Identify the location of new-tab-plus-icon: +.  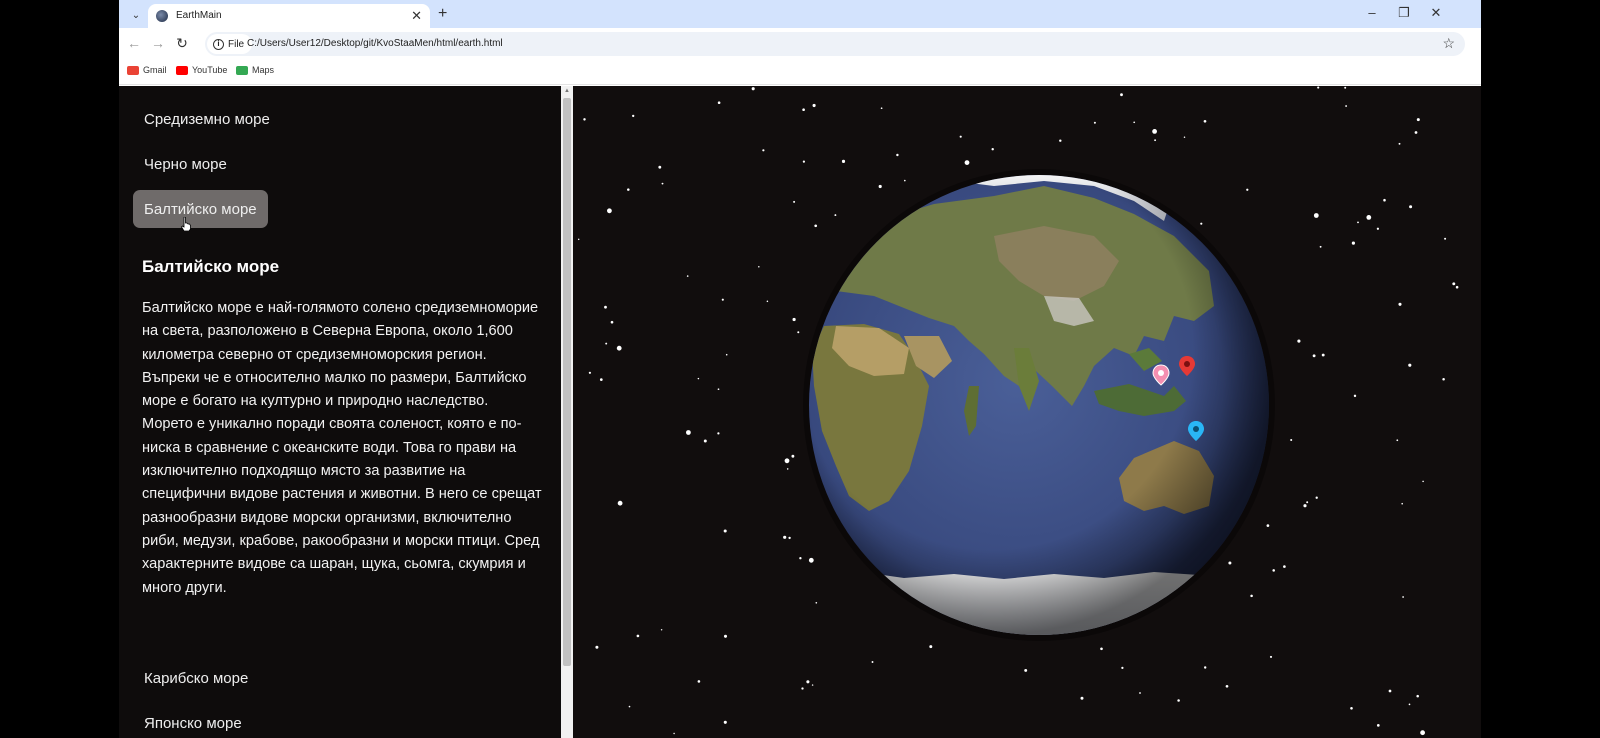
(442, 14).